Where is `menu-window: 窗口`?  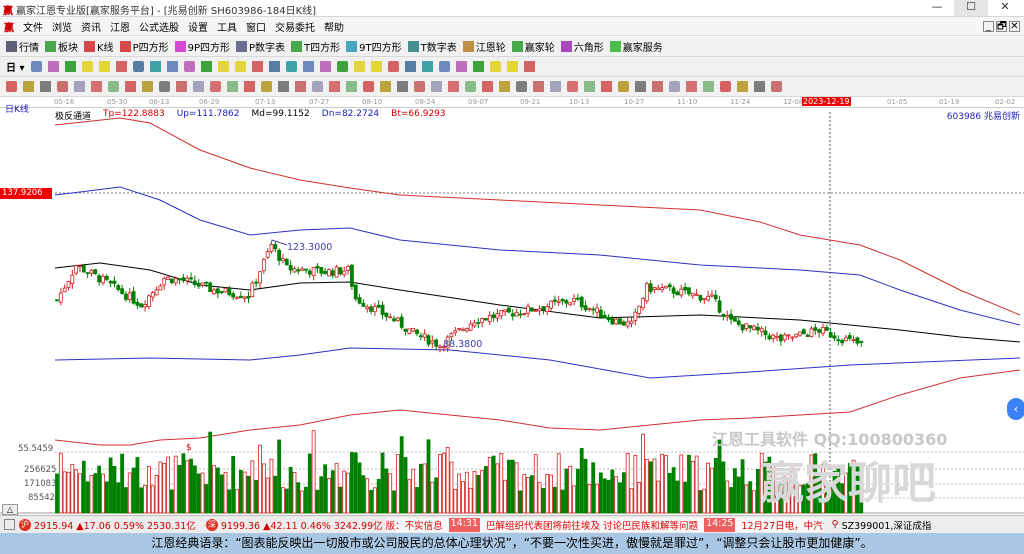 menu-window: 窗口 is located at coordinates (256, 26).